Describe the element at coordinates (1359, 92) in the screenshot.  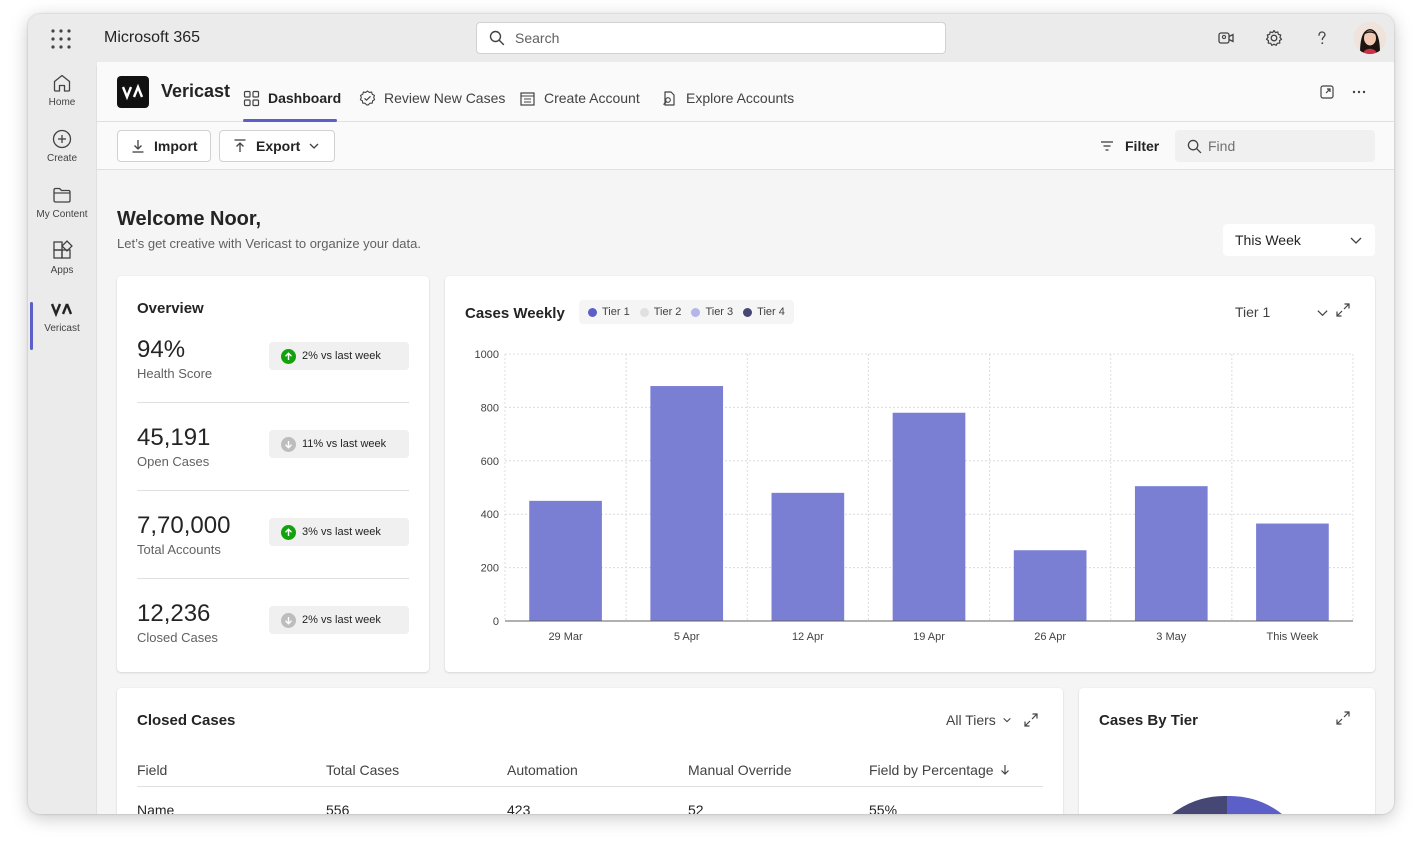
I see `more-options-icon` at that location.